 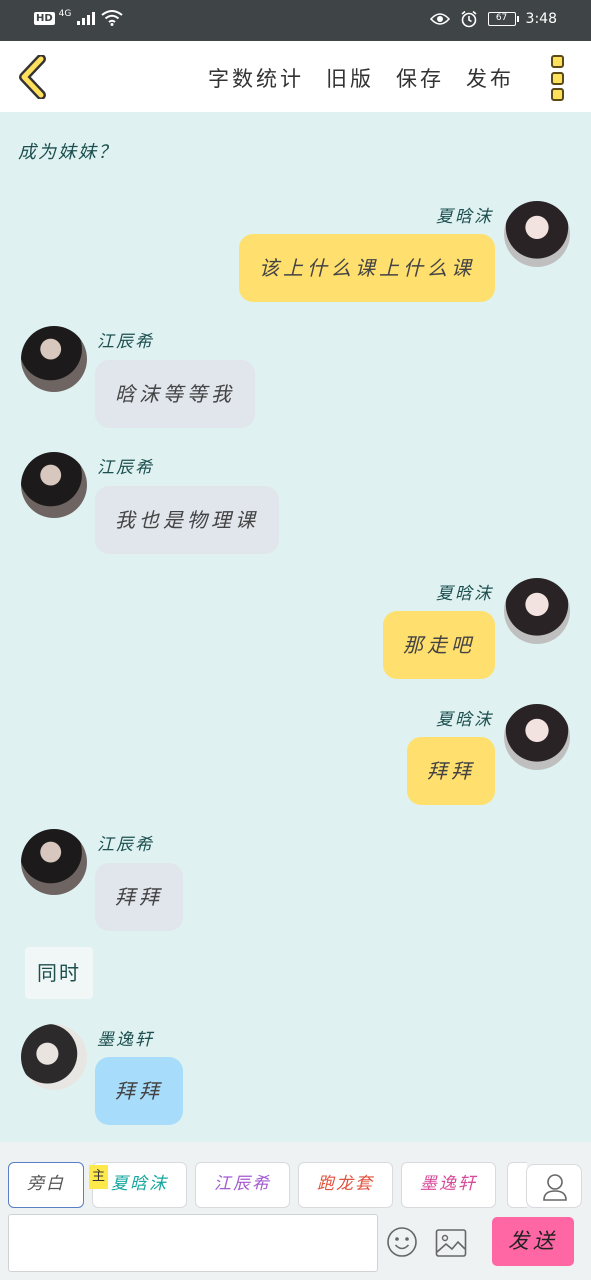 I want to click on eye-icon, so click(x=439, y=19).